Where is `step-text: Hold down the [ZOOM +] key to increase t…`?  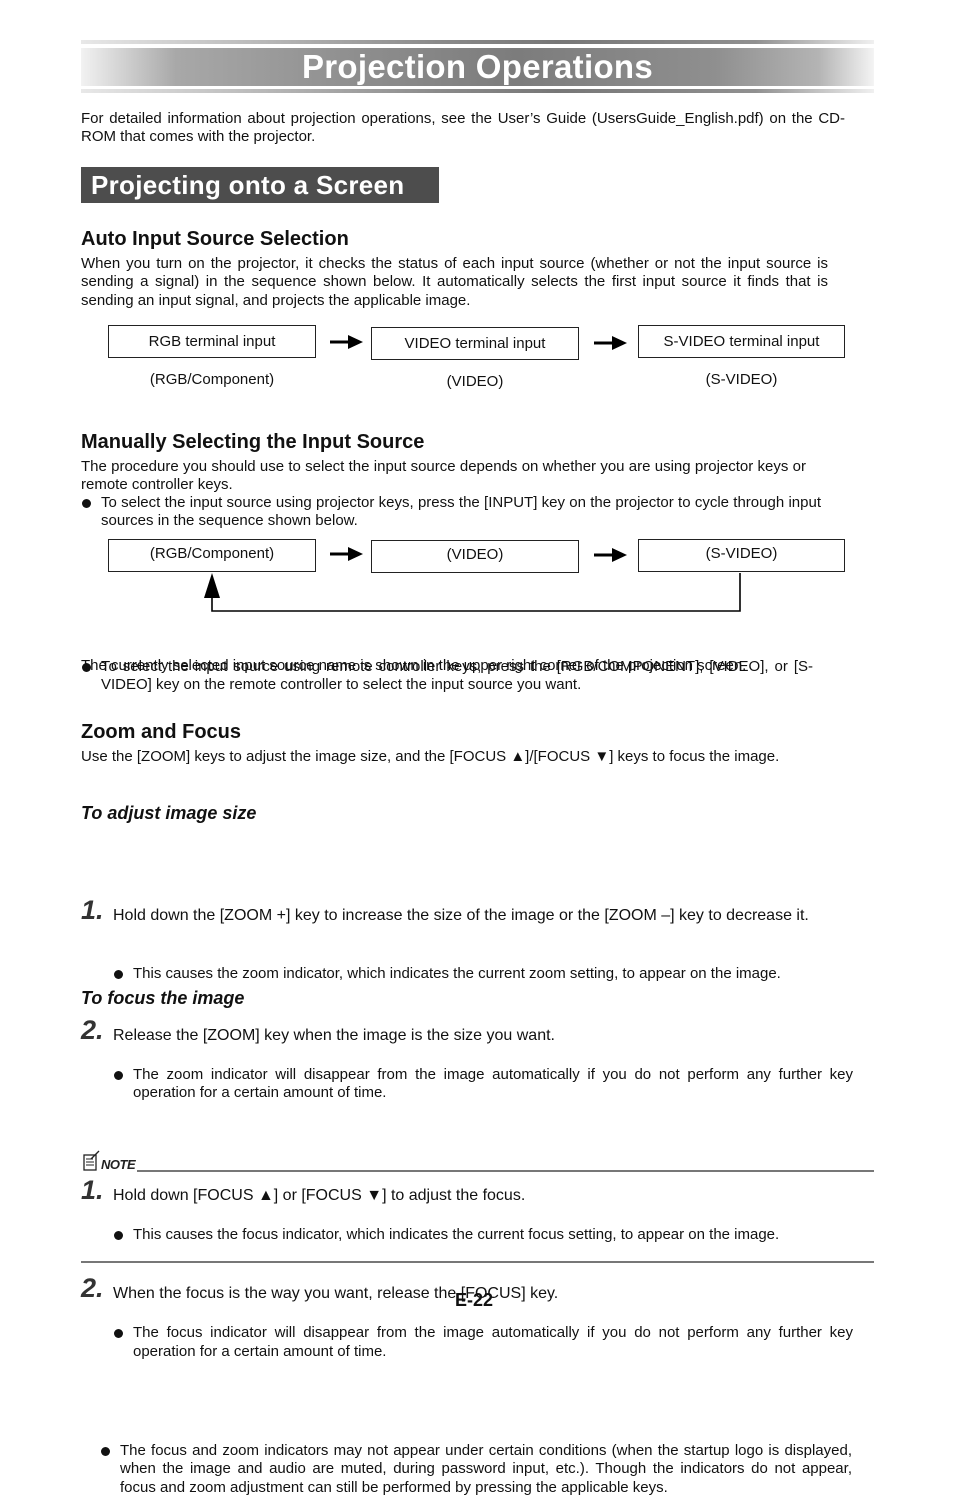 step-text: Hold down the [ZOOM +] key to increase t… is located at coordinates (461, 915).